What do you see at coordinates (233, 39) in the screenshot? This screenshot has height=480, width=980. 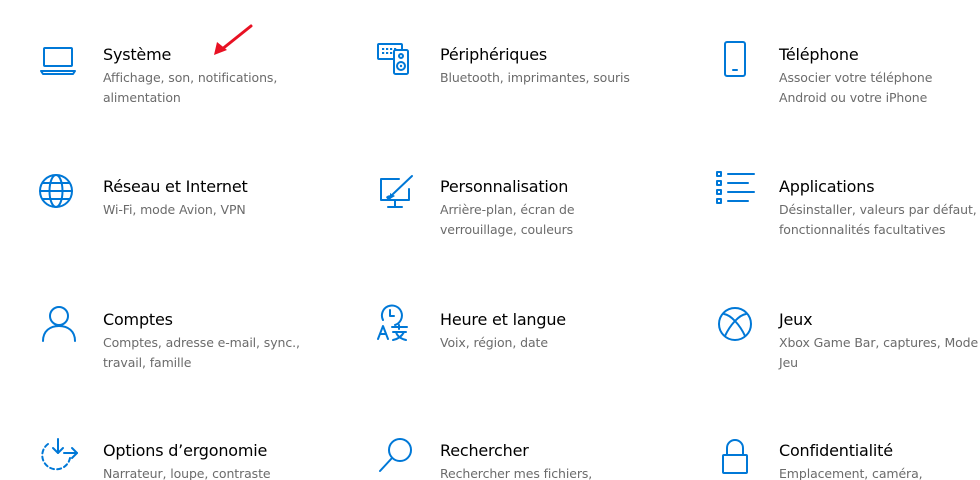 I see `red-annotation-arrow` at bounding box center [233, 39].